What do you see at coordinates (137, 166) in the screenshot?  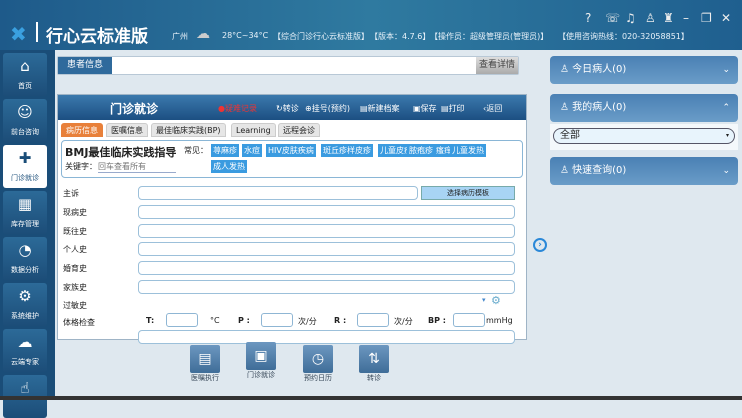 I see `keyword-input` at bounding box center [137, 166].